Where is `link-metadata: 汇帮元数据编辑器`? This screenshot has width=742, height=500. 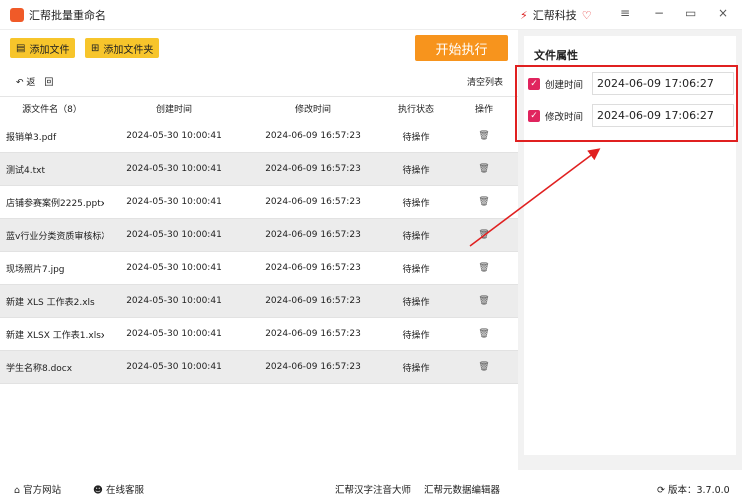
link-metadata: 汇帮元数据编辑器 is located at coordinates (462, 489).